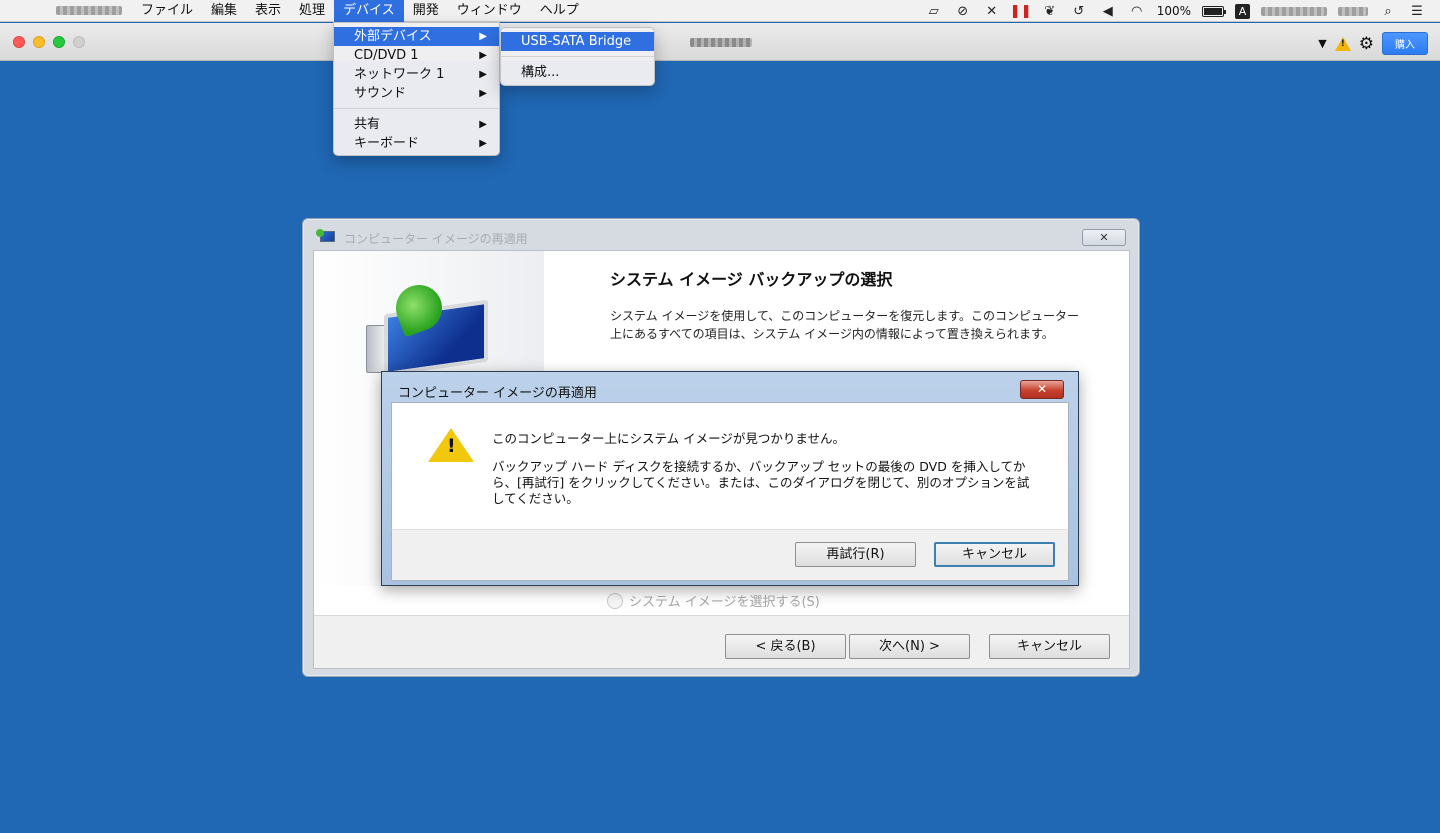 The height and width of the screenshot is (833, 1440). Describe the element at coordinates (1137, 11) in the screenshot. I see `wifi-icon: ◠` at that location.